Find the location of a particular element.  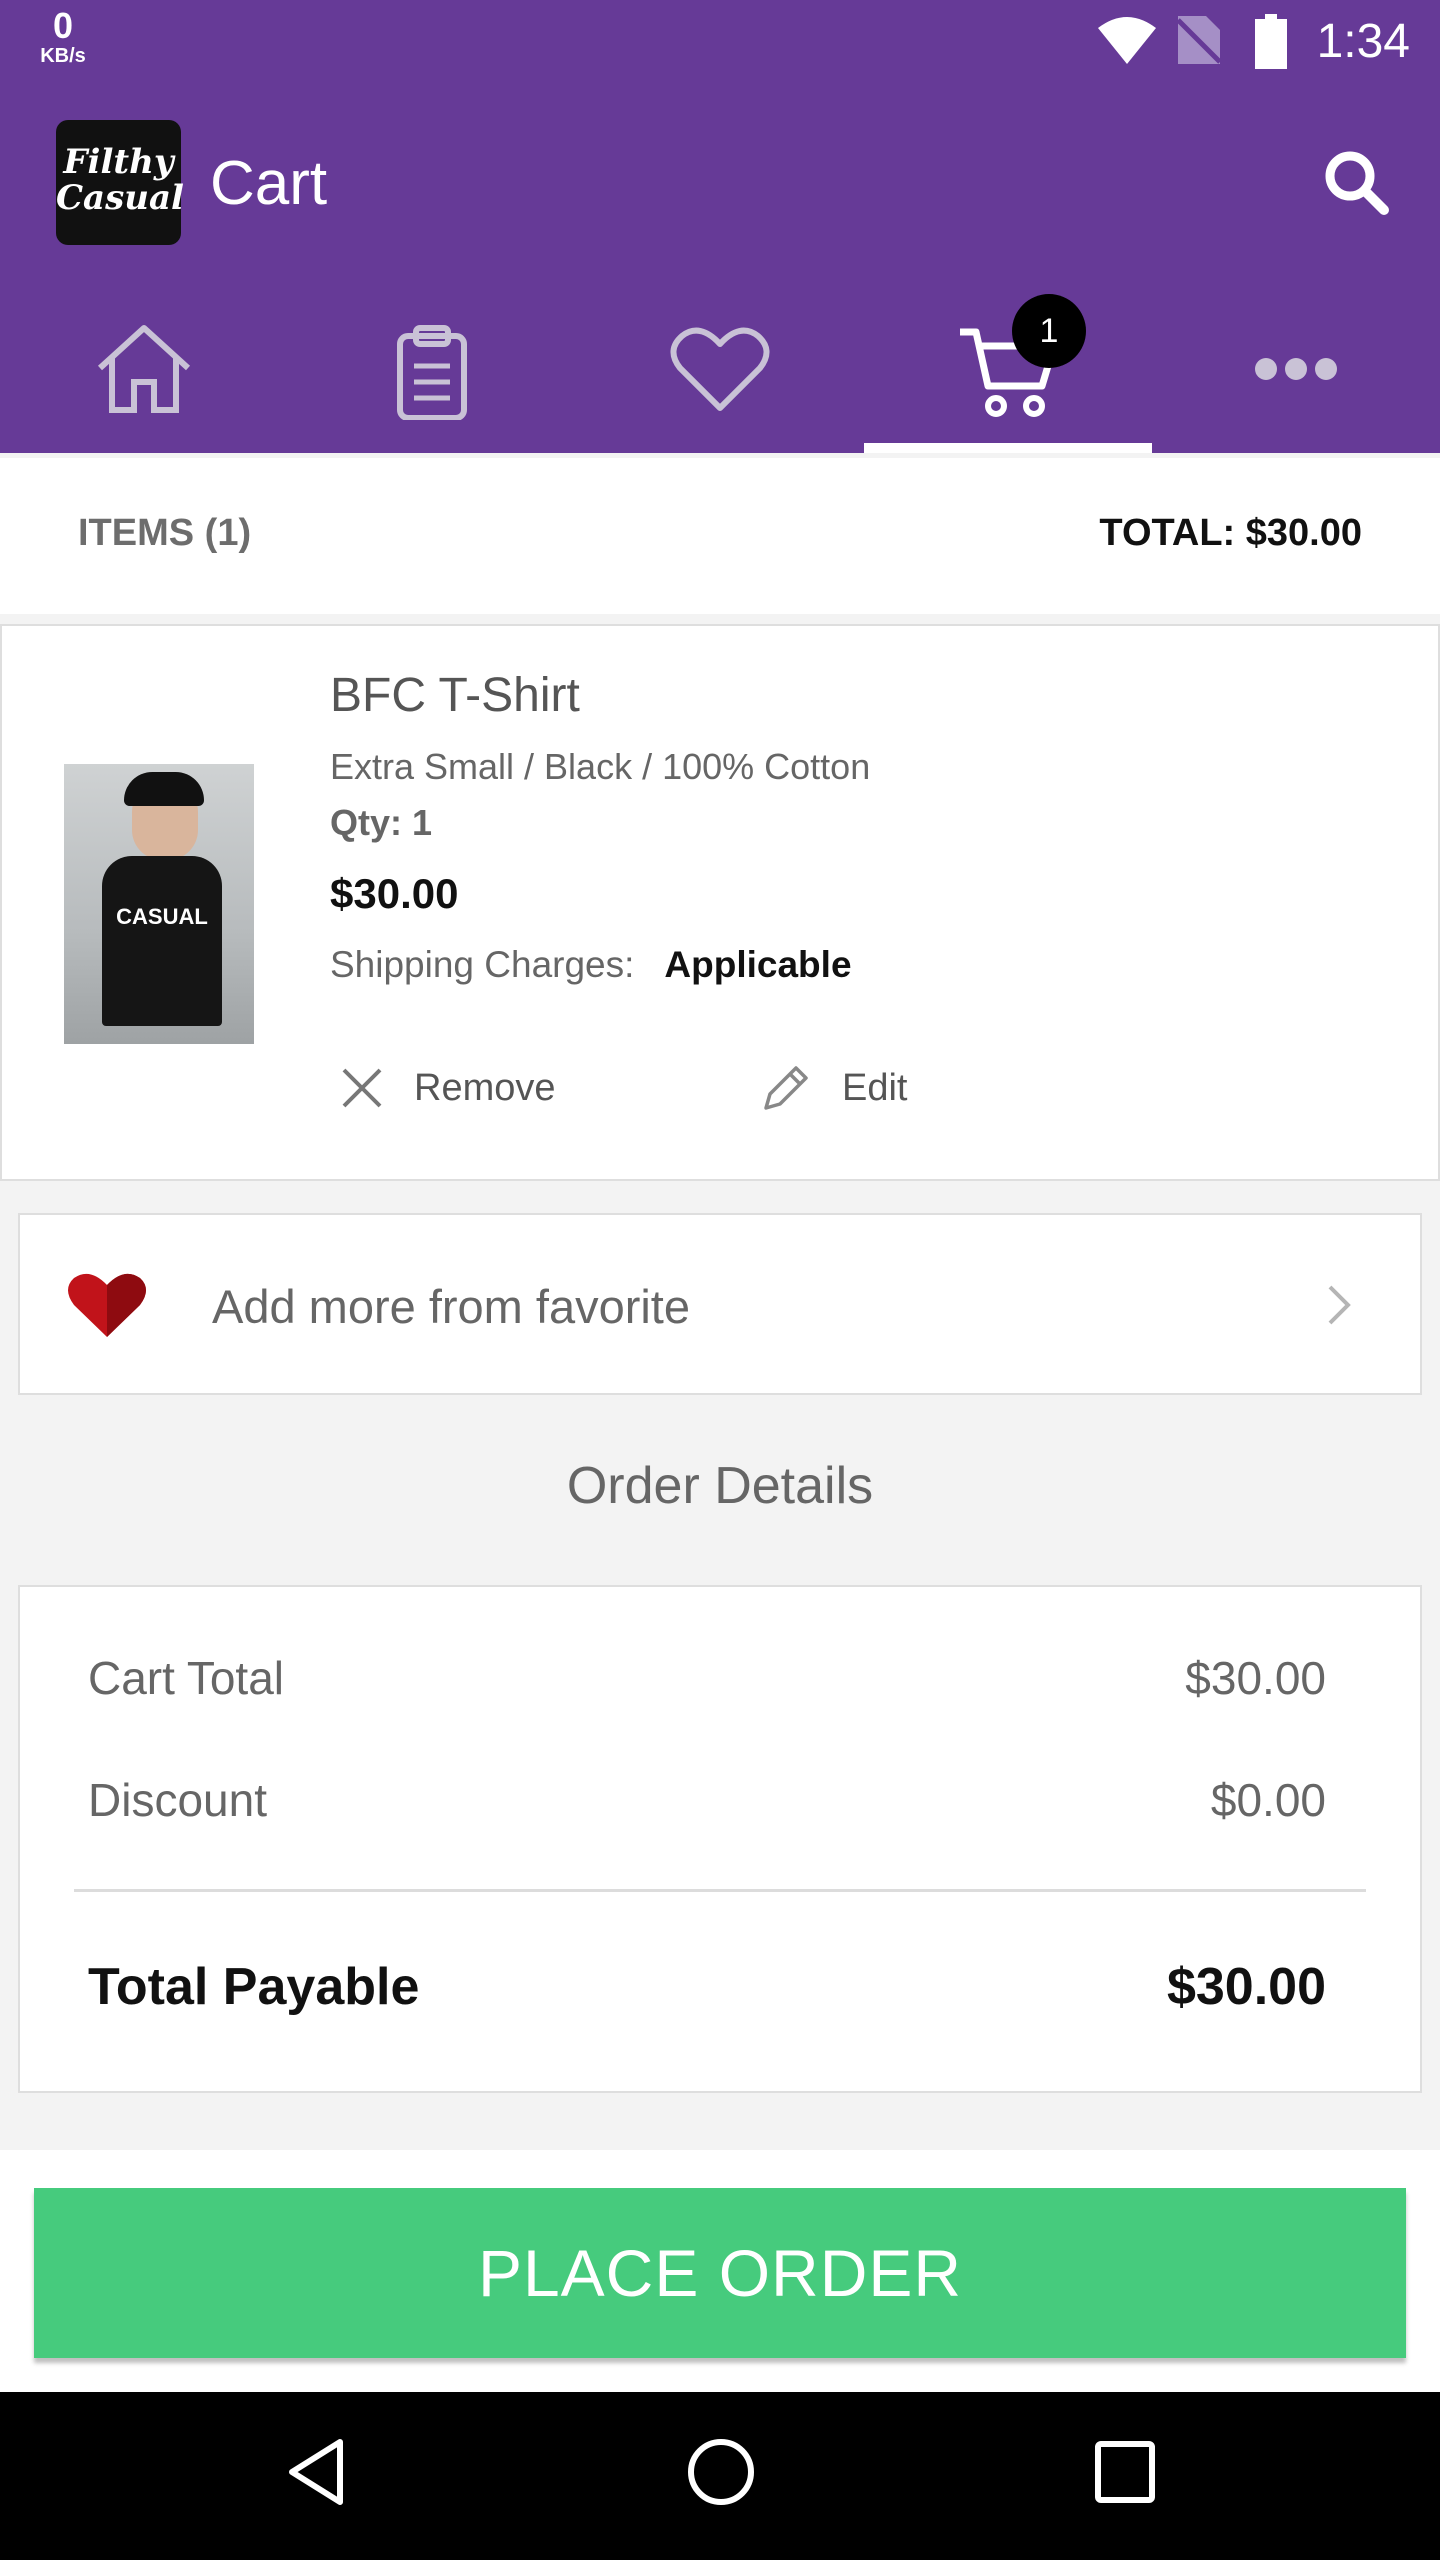

checkout-bar: PLACE ORDER is located at coordinates (720, 2271).